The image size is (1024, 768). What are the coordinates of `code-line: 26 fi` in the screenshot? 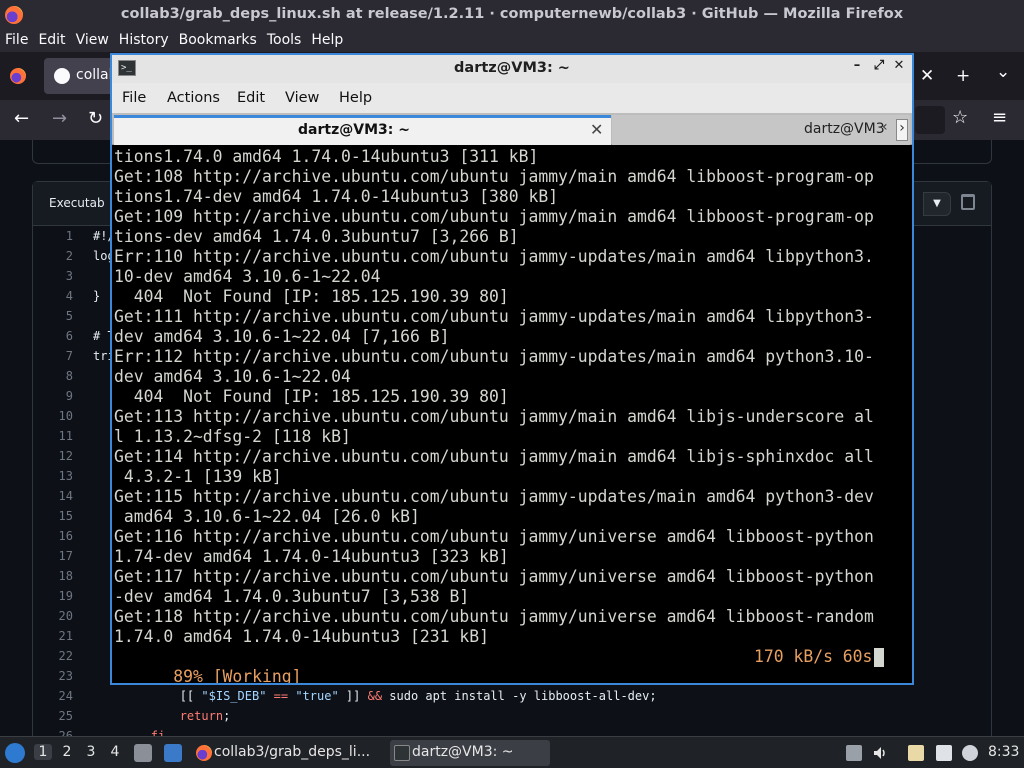 It's located at (510, 731).